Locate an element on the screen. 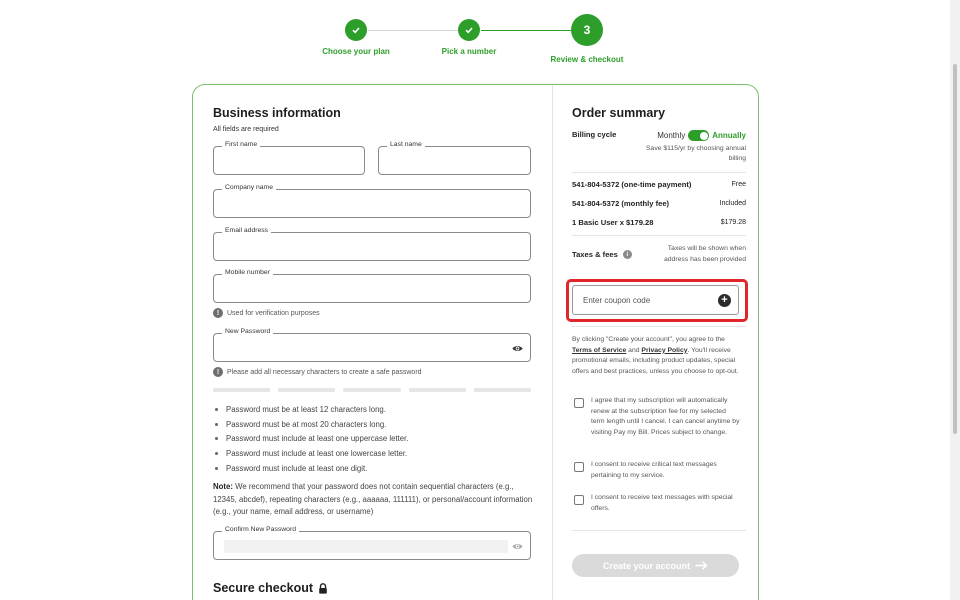  mobile-number-field: Mobile number is located at coordinates (372, 286).